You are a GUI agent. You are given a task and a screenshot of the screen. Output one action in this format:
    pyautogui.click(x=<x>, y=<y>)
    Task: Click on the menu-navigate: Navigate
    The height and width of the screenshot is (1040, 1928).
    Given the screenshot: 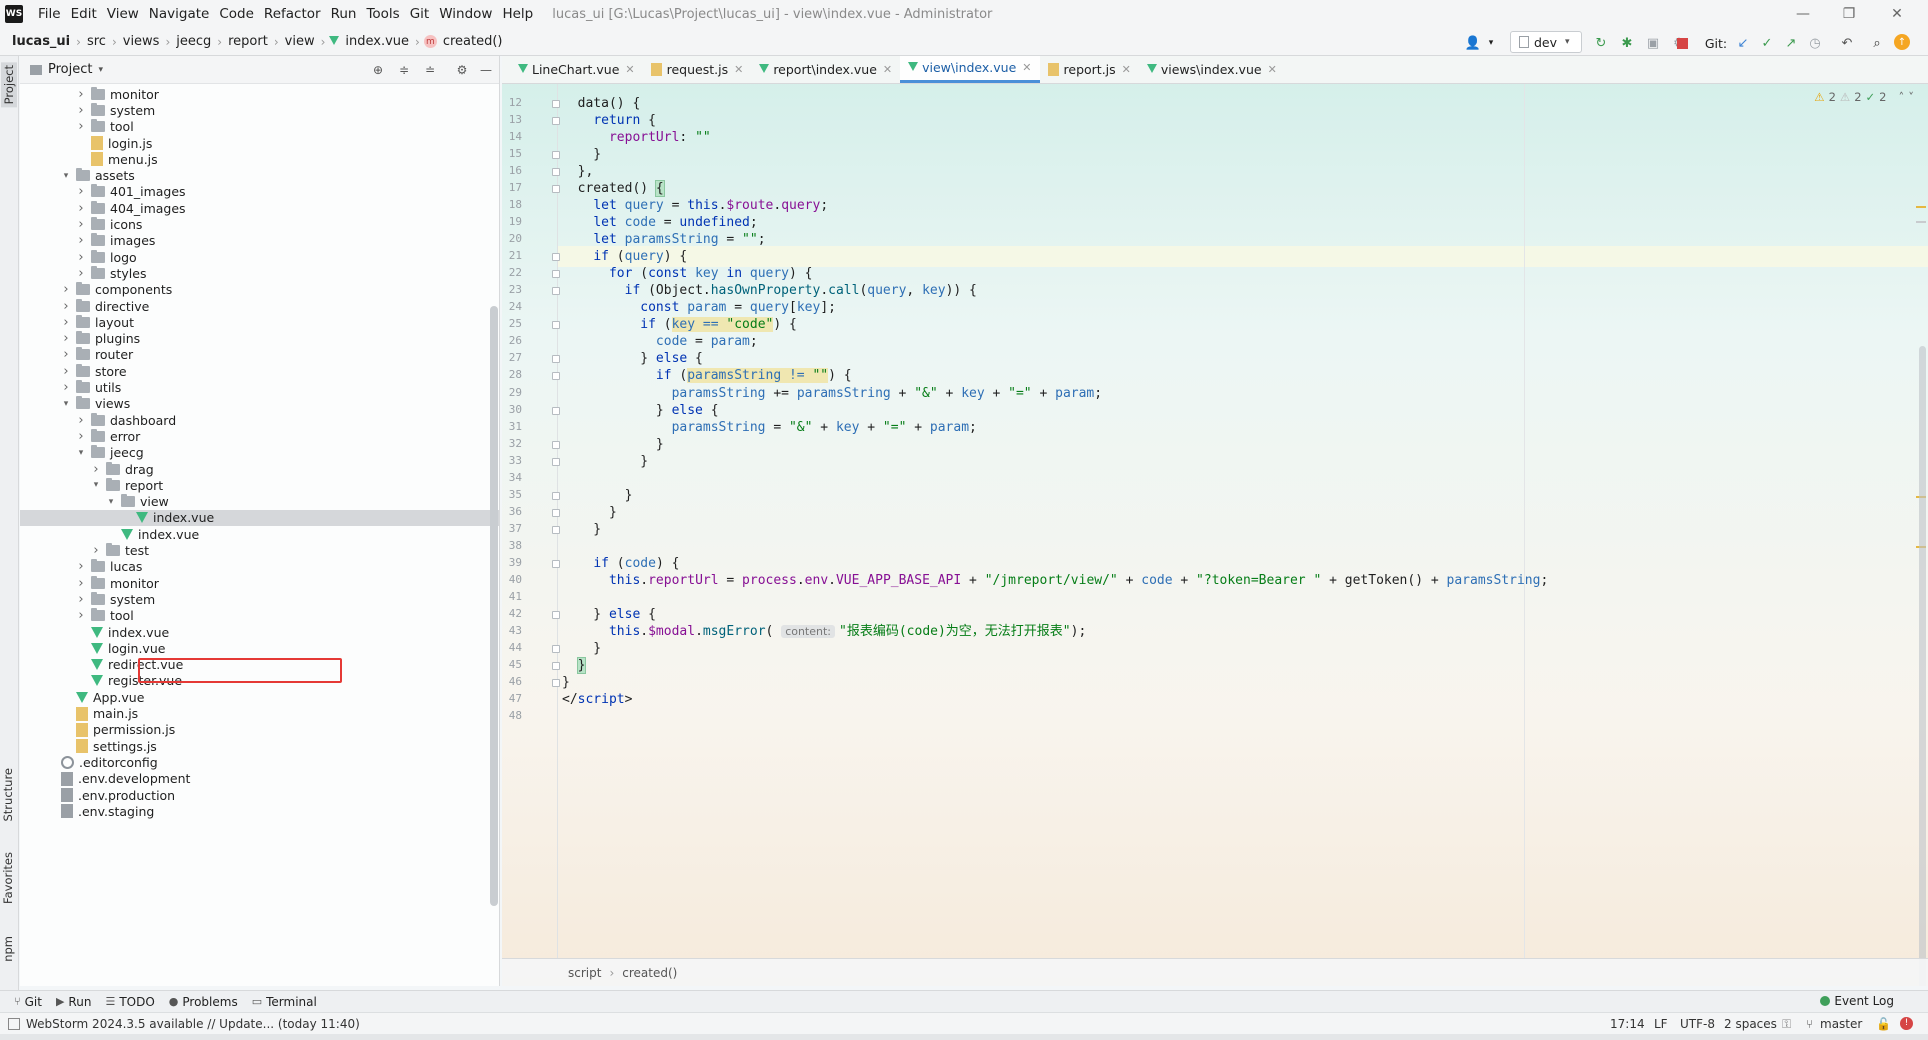 What is the action you would take?
    pyautogui.click(x=179, y=14)
    